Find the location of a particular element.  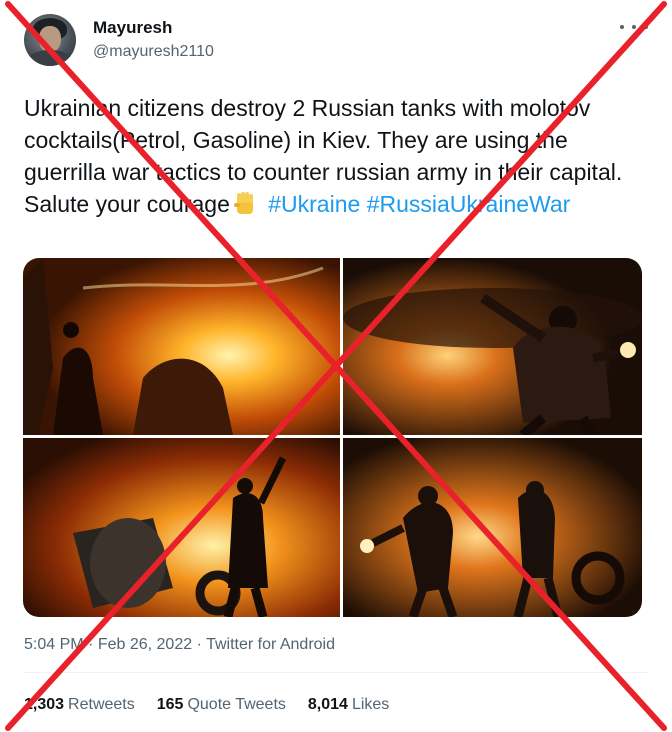

hashtag-ukraine: #Ukraine is located at coordinates (314, 204).